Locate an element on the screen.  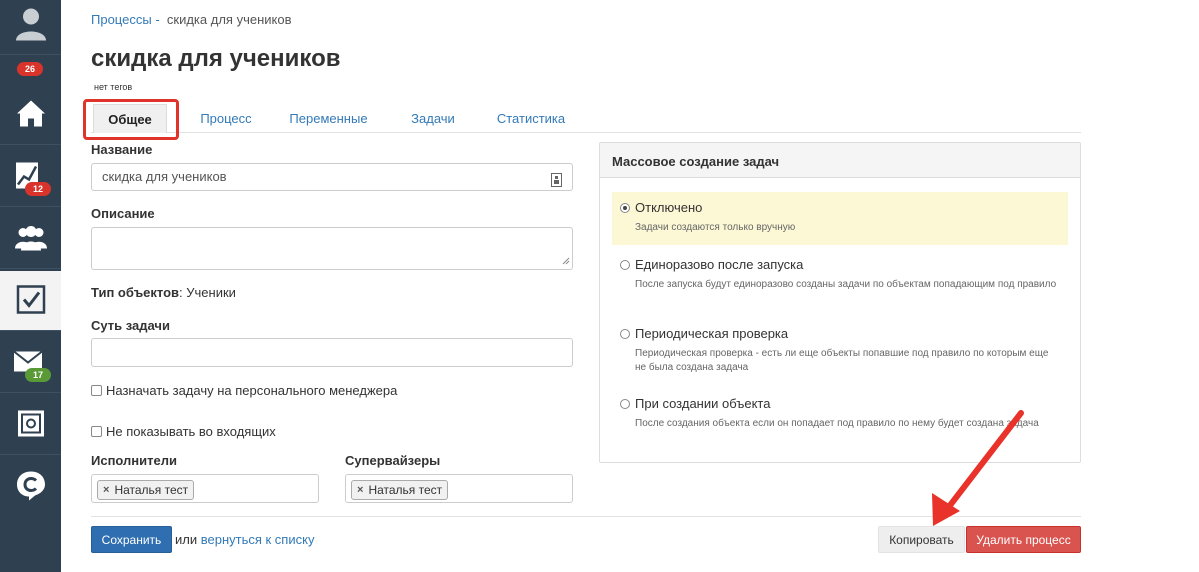
copy-button: Копировать is located at coordinates (921, 539).